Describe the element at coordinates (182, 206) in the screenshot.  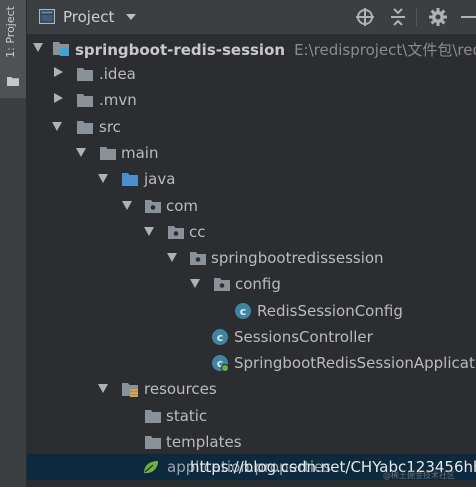
I see `tree-item-label: com` at that location.